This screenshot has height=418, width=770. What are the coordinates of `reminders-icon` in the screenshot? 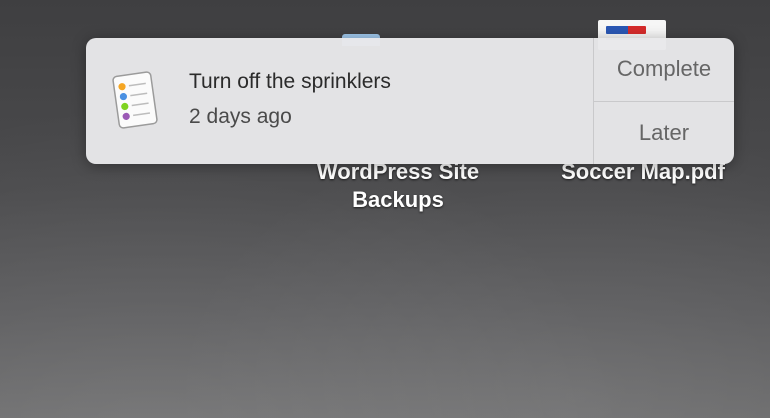 It's located at (135, 100).